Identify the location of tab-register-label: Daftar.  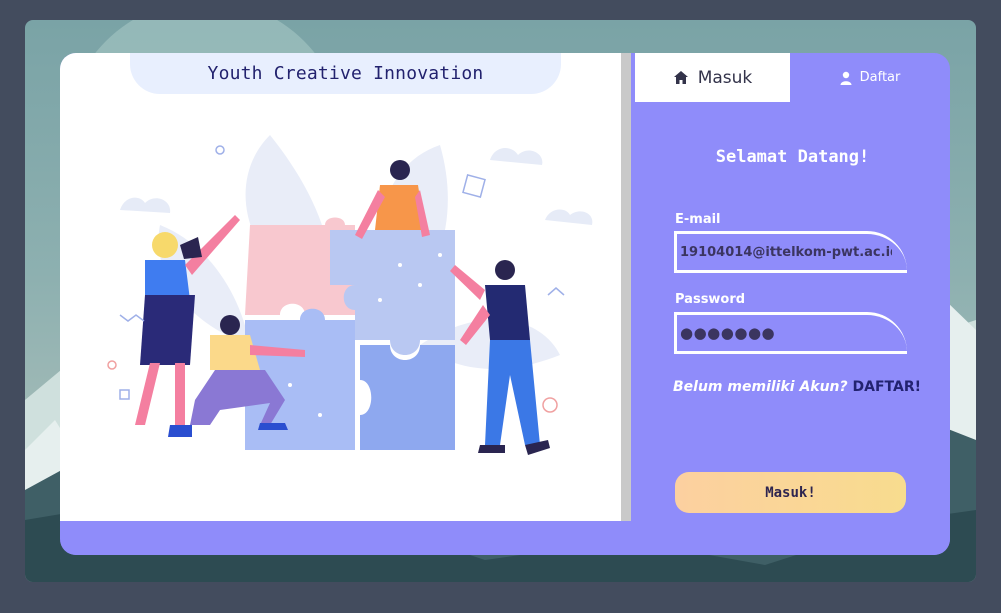
(880, 77).